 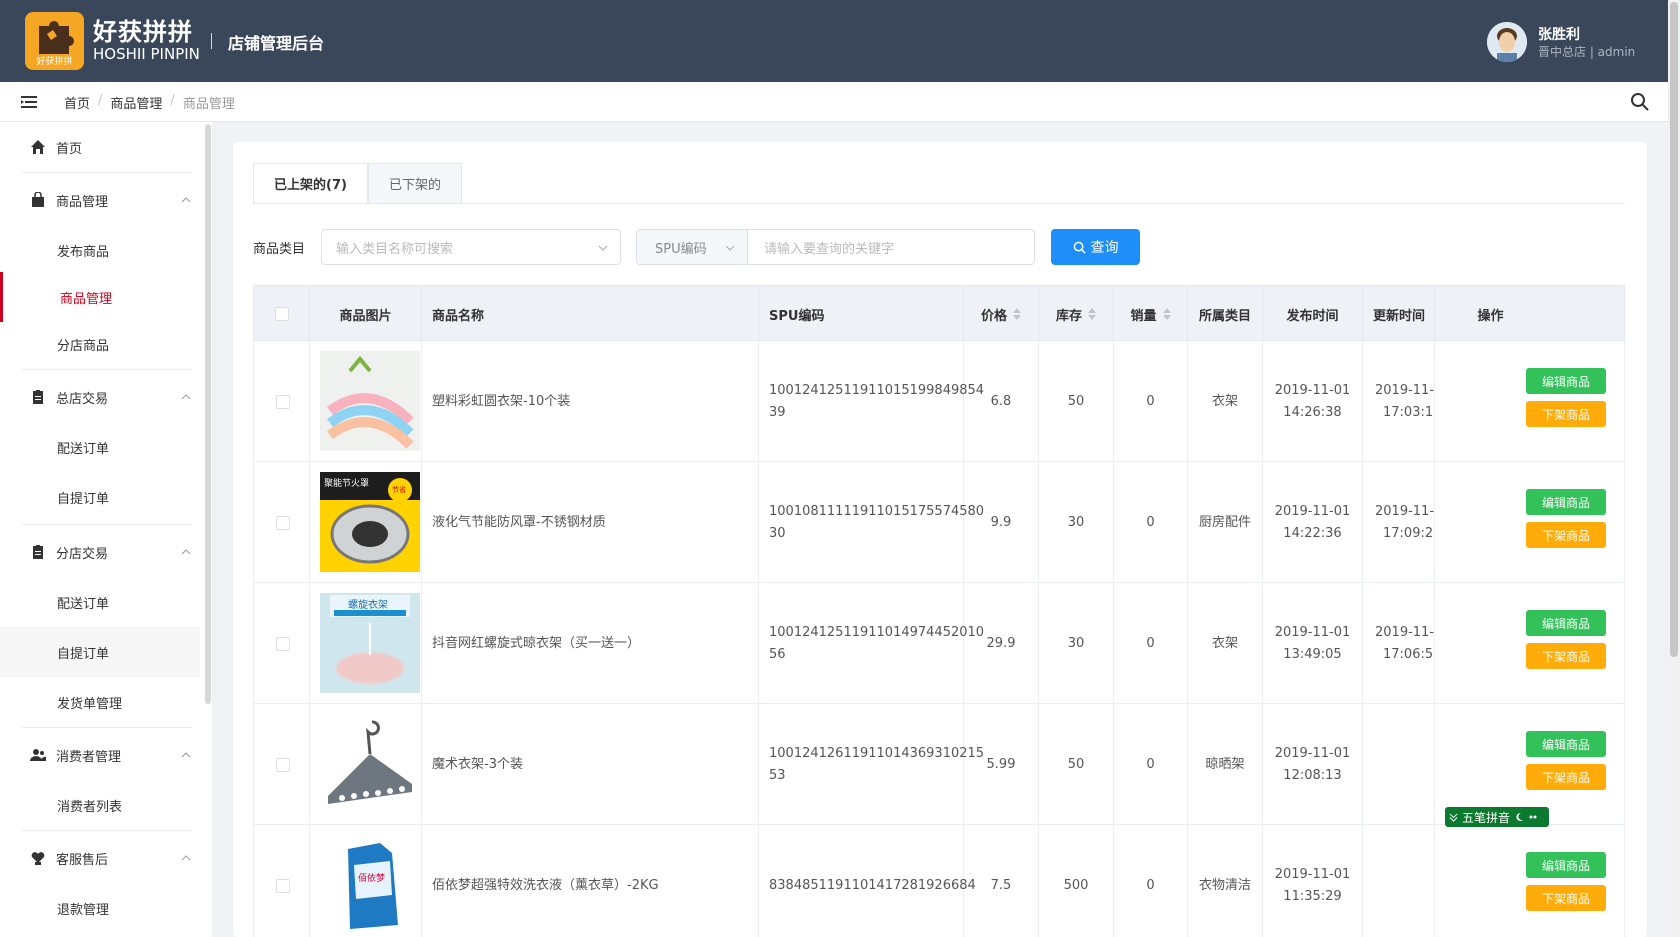 What do you see at coordinates (100, 858) in the screenshot?
I see `sidebar-group-customer-service: 客服售后` at bounding box center [100, 858].